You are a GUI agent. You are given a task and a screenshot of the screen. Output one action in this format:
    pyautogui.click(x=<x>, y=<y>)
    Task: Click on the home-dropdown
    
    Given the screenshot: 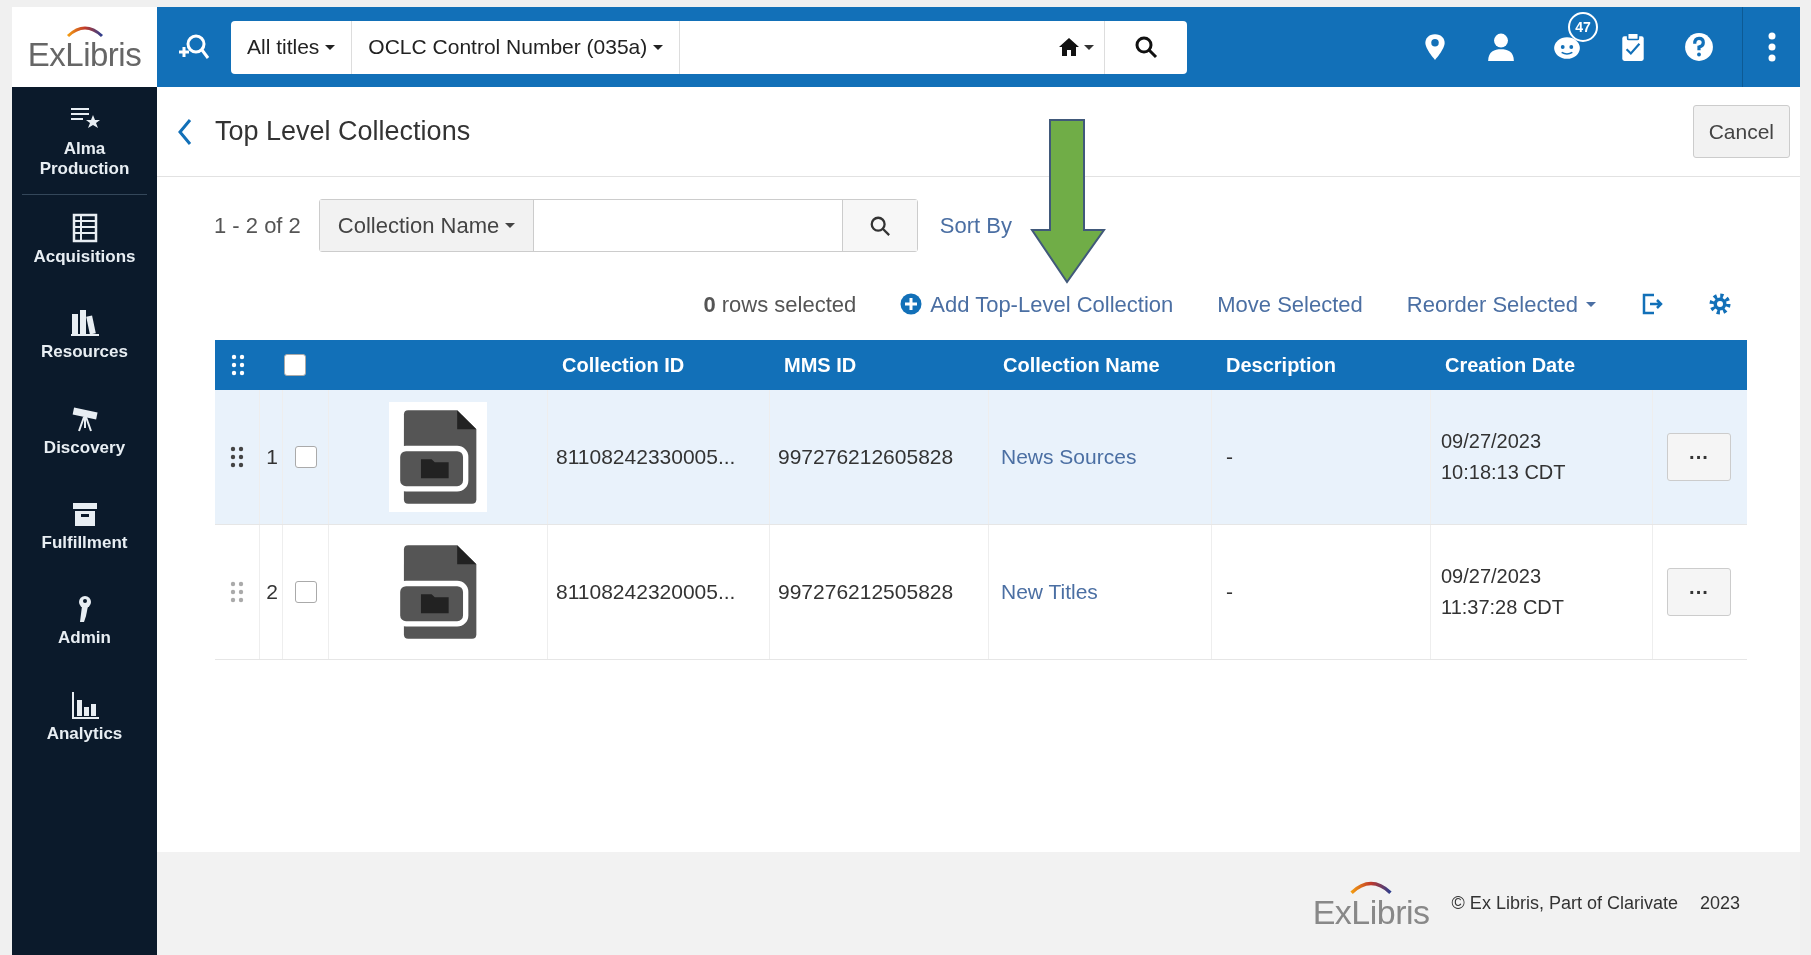 What is the action you would take?
    pyautogui.click(x=1076, y=47)
    